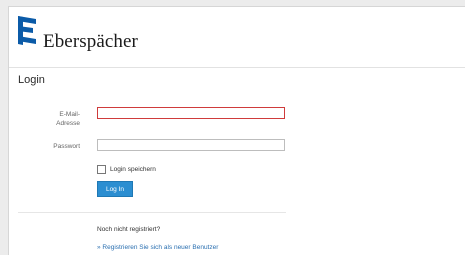 This screenshot has width=465, height=255. I want to click on remember-login-row: Login speichern, so click(126, 169).